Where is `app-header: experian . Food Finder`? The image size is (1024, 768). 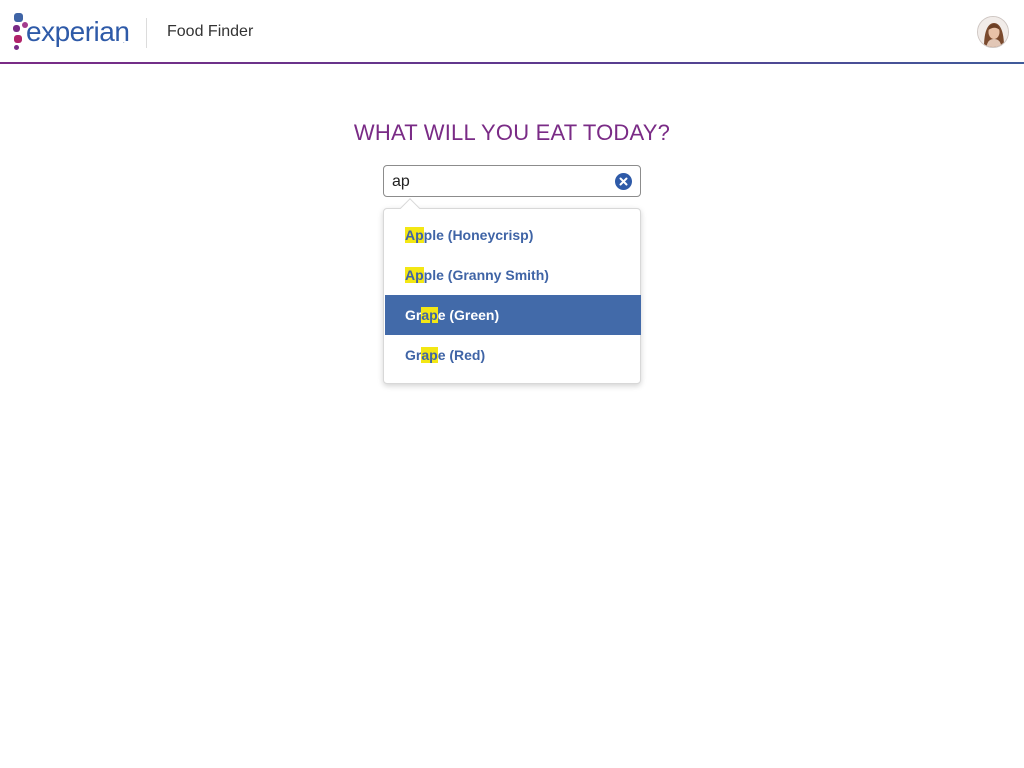
app-header: experian . Food Finder is located at coordinates (512, 31).